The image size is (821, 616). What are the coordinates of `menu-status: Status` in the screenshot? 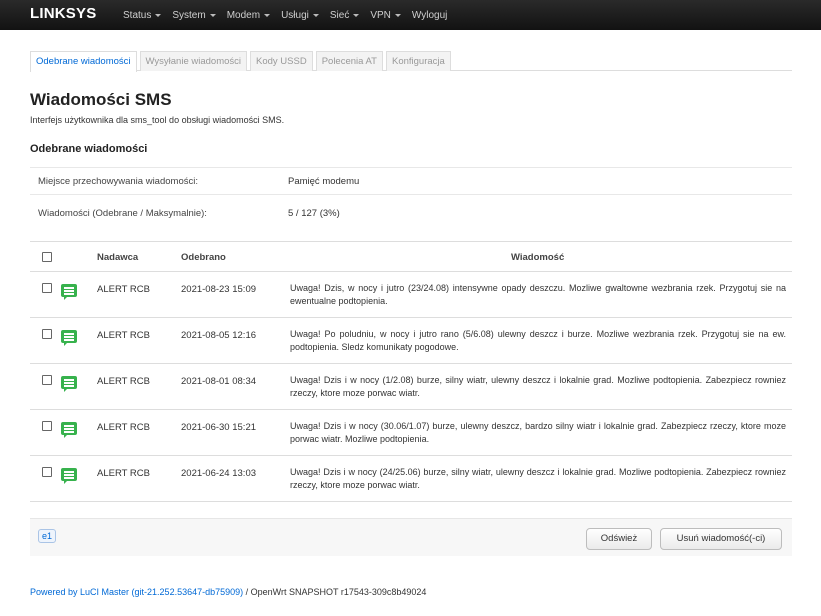 It's located at (142, 15).